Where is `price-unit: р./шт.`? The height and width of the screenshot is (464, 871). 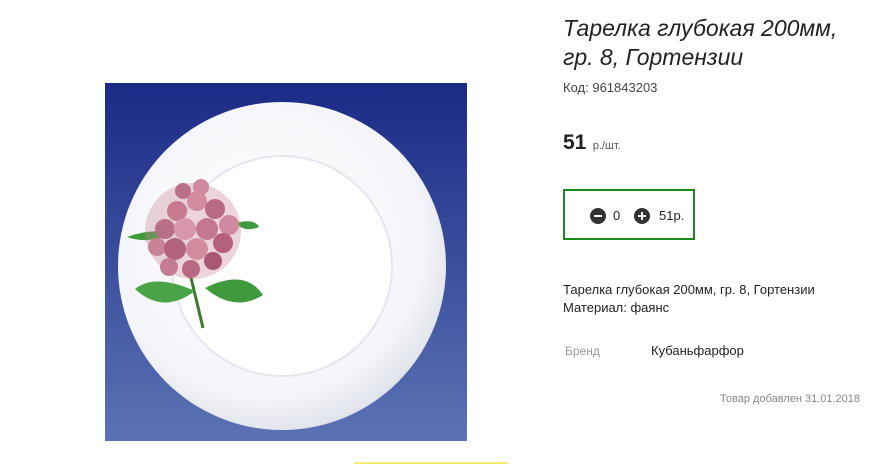 price-unit: р./шт. is located at coordinates (606, 146).